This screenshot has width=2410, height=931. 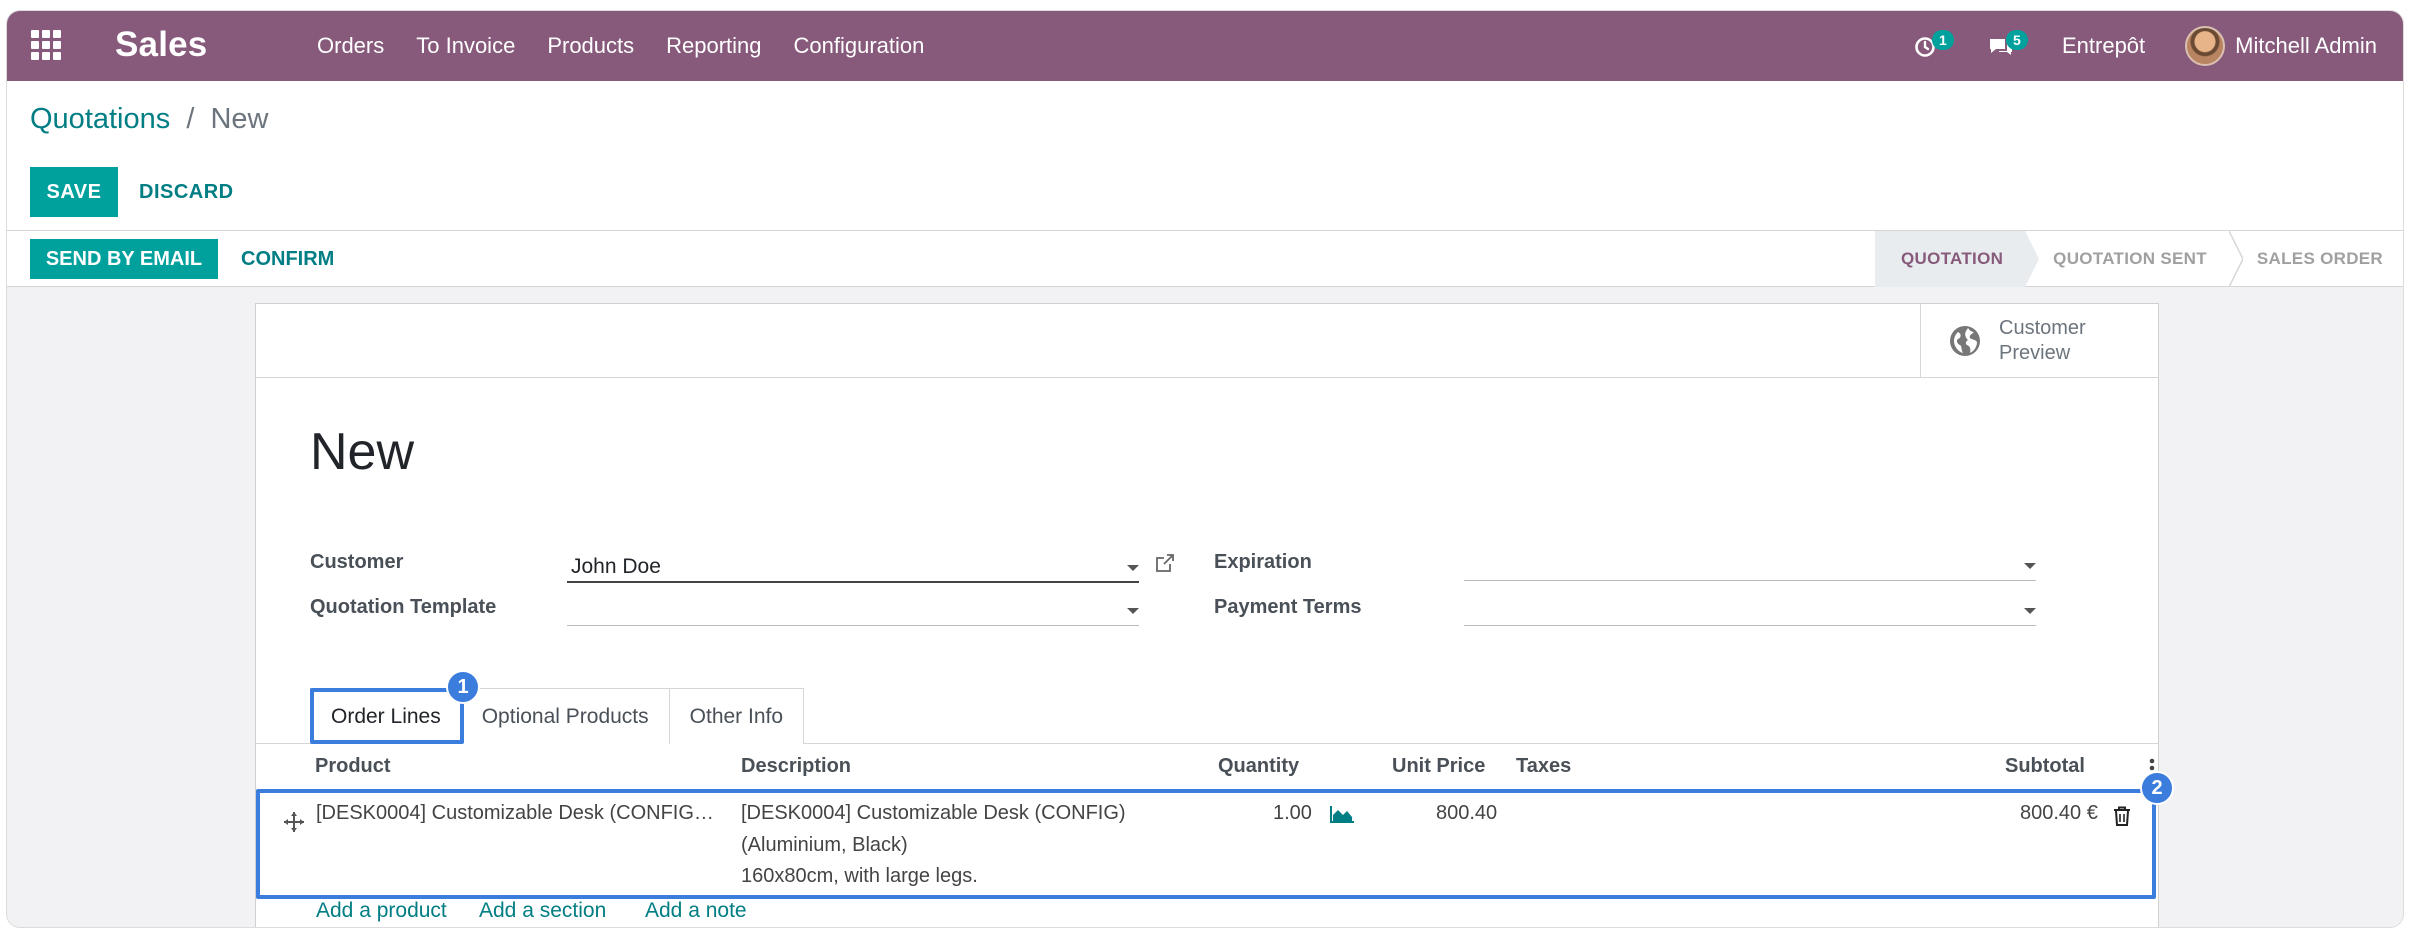 What do you see at coordinates (161, 44) in the screenshot?
I see `app-name: Sales` at bounding box center [161, 44].